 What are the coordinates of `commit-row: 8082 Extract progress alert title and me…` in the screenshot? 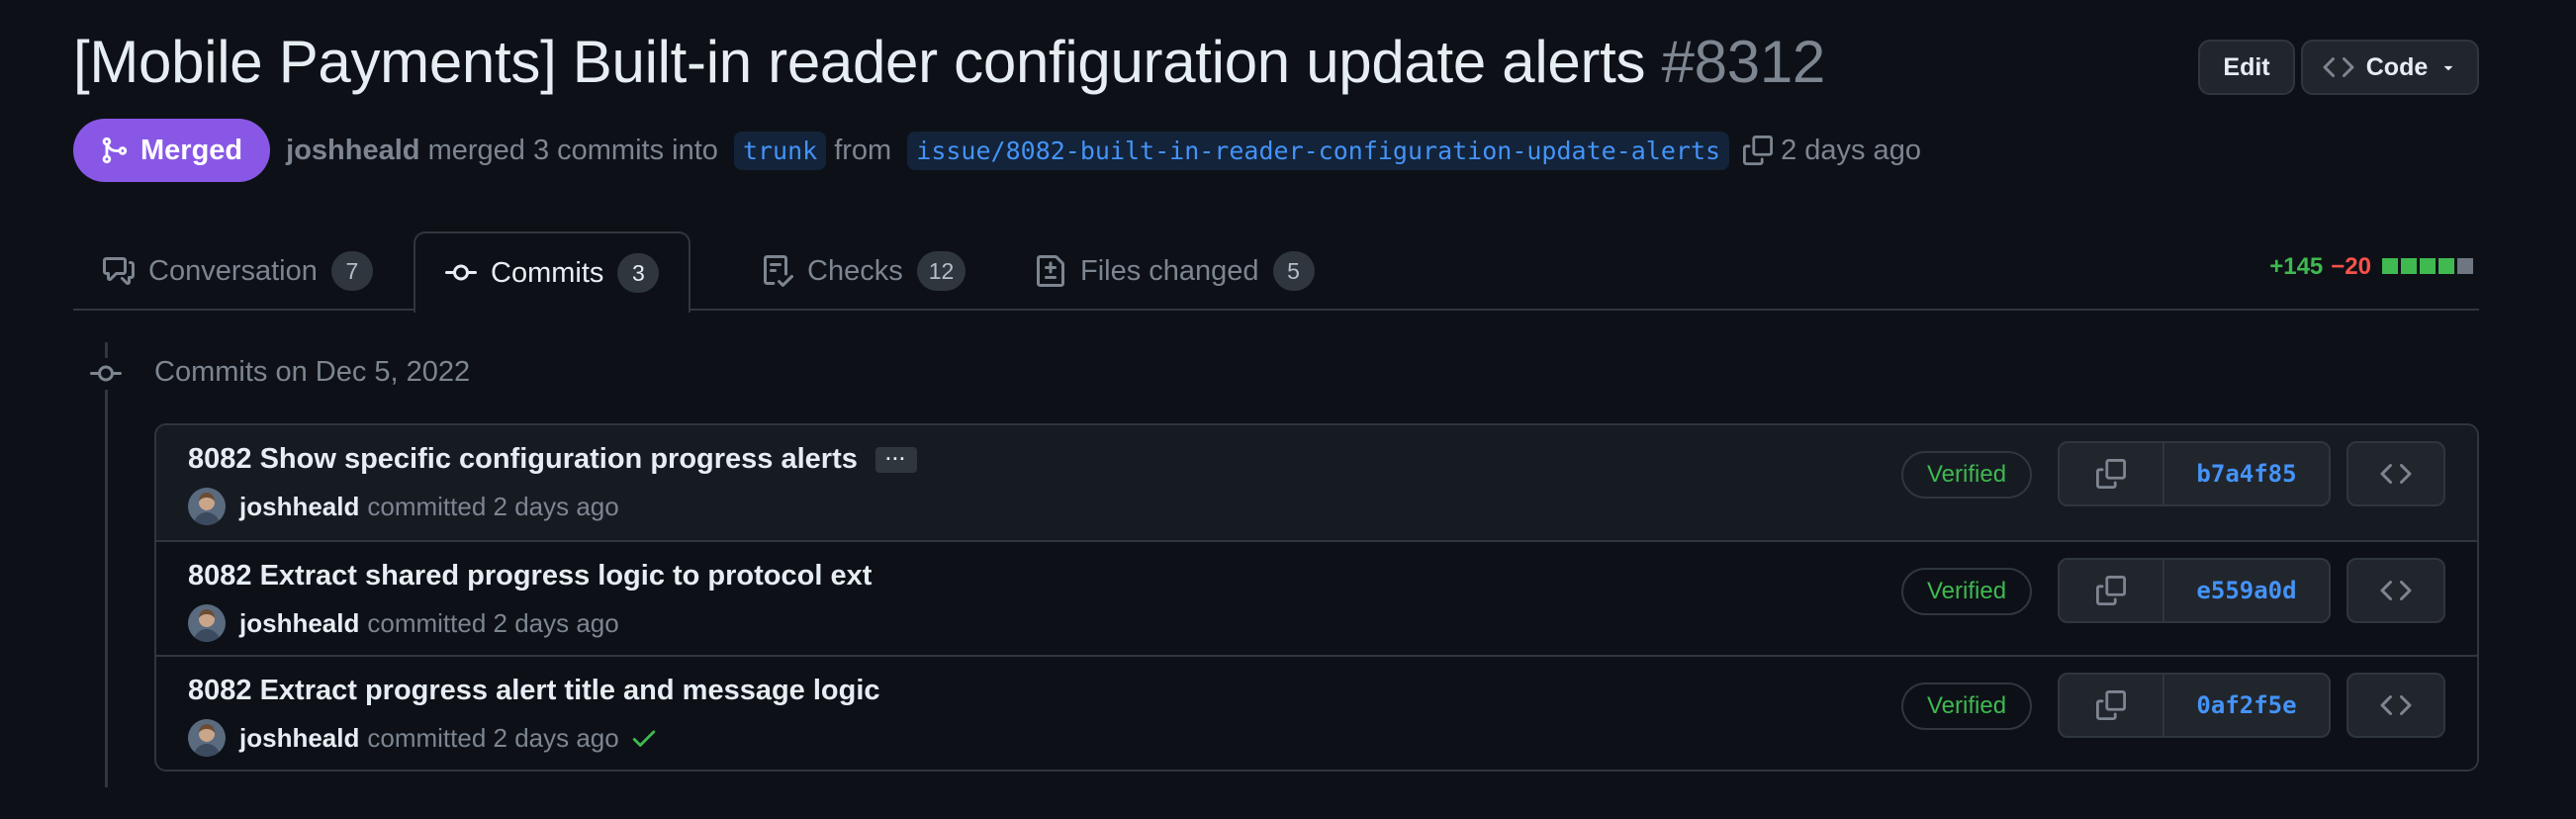 It's located at (1316, 712).